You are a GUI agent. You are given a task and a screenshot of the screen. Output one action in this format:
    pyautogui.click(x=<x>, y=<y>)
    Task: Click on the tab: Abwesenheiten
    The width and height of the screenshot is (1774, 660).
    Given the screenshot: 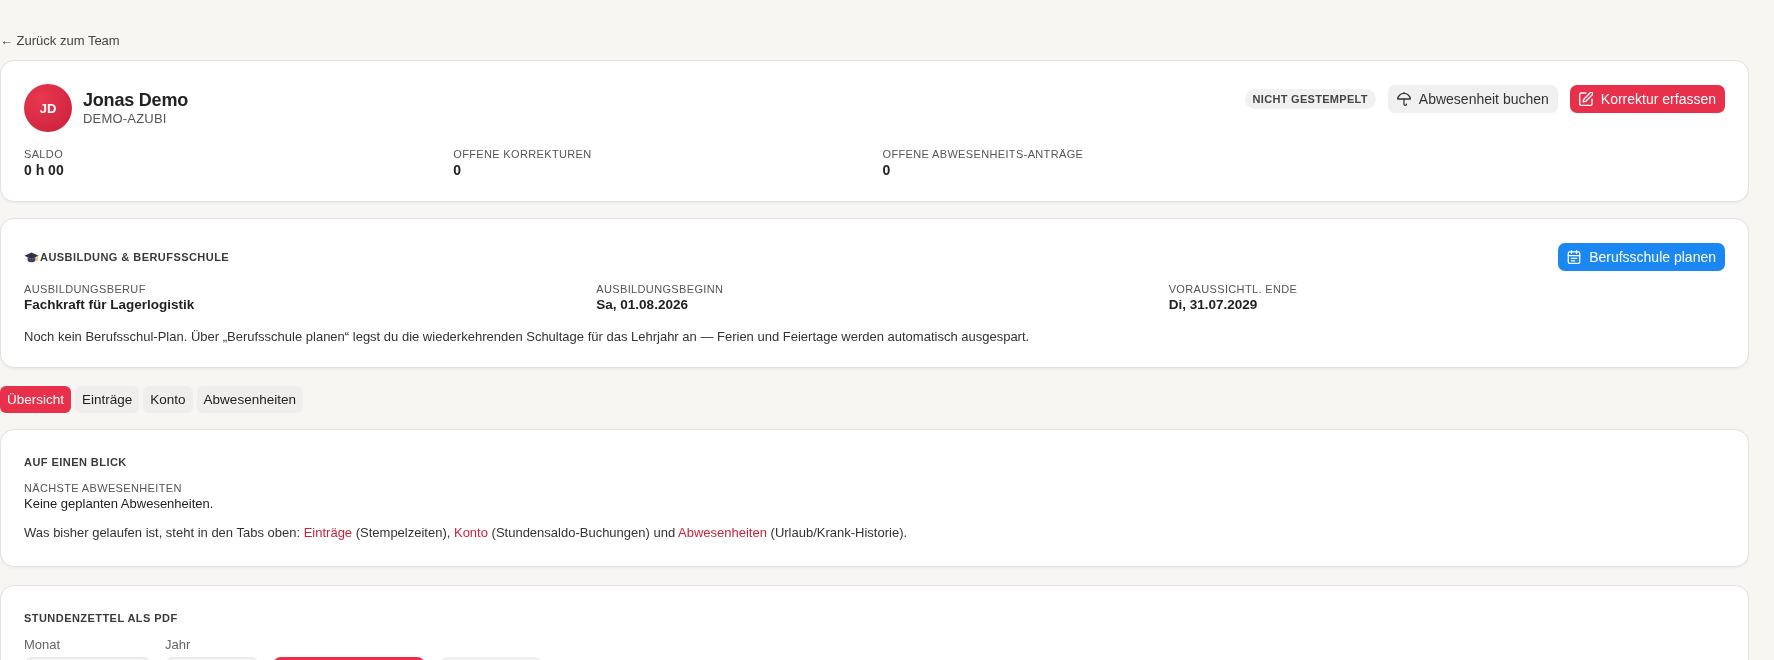 What is the action you would take?
    pyautogui.click(x=249, y=399)
    